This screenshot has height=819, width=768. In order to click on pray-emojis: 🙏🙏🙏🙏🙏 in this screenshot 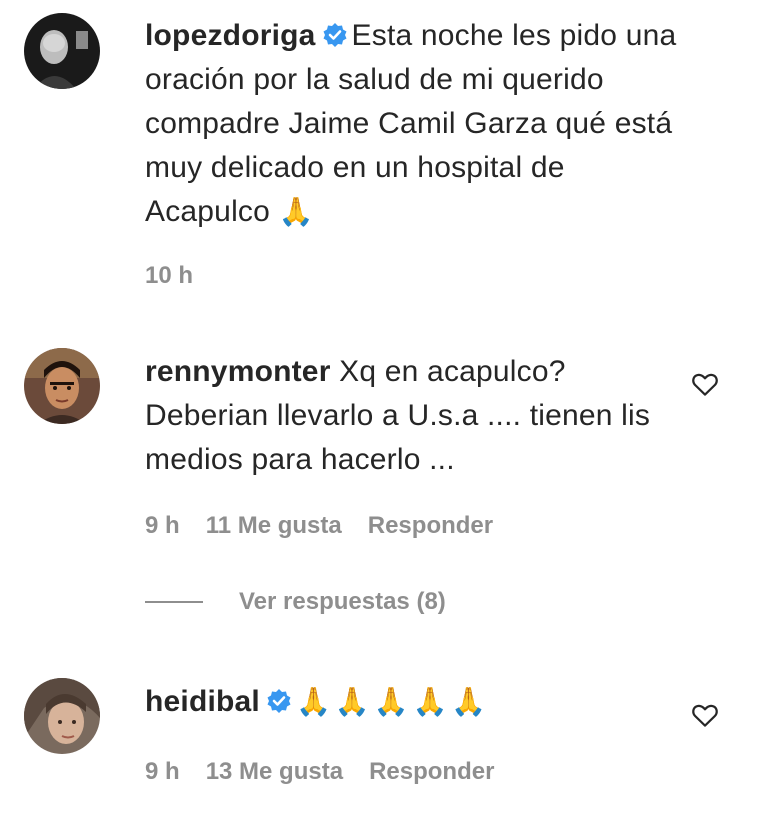, I will do `click(393, 701)`.